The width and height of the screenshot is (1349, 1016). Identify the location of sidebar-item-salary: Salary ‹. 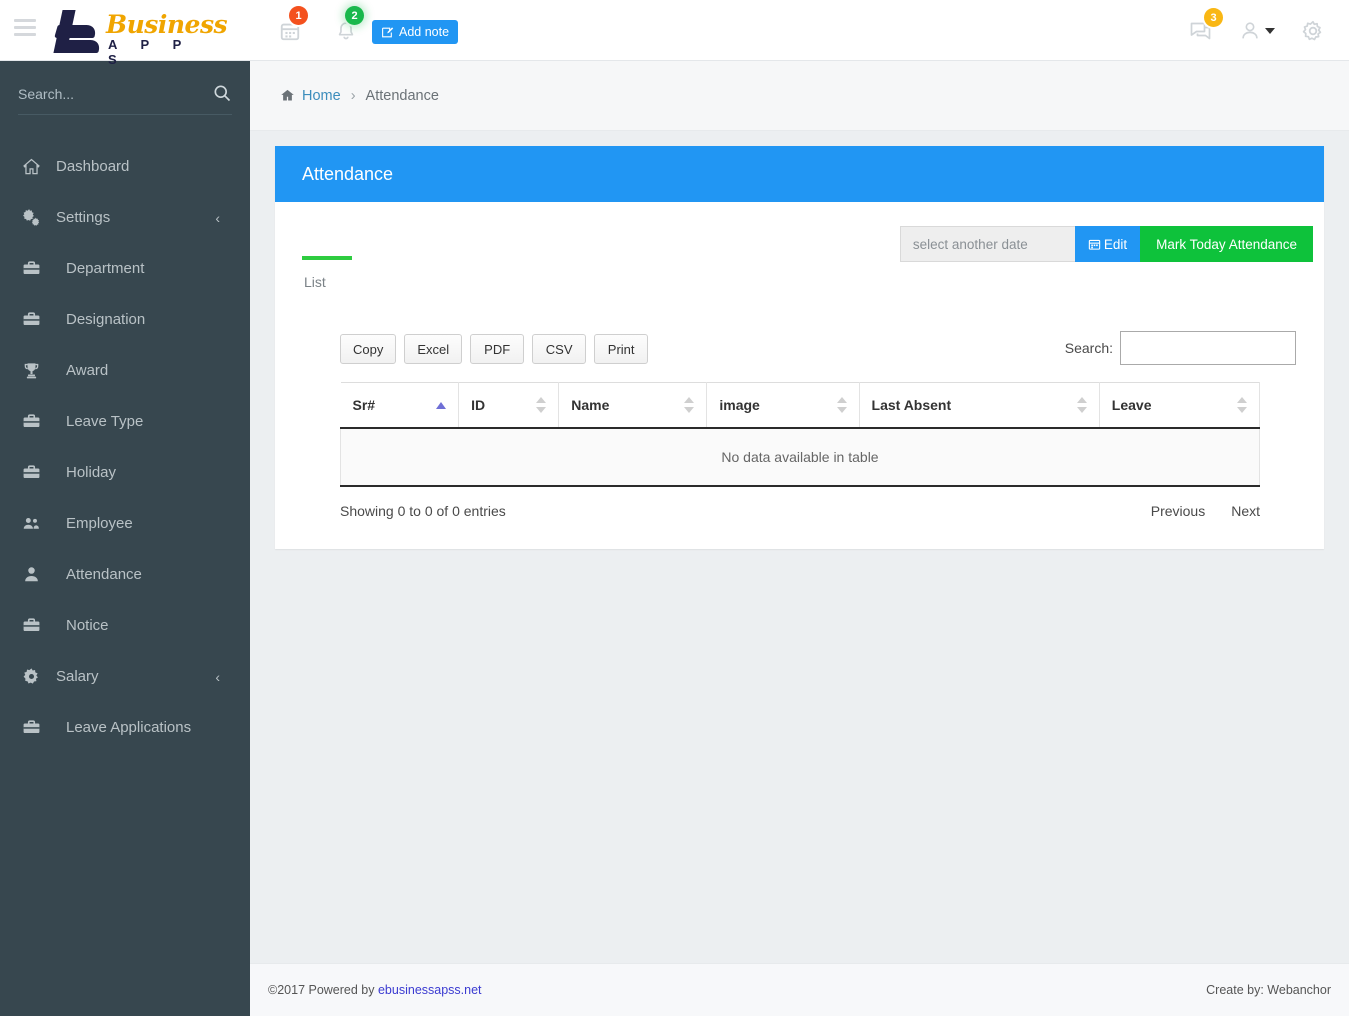
(125, 676).